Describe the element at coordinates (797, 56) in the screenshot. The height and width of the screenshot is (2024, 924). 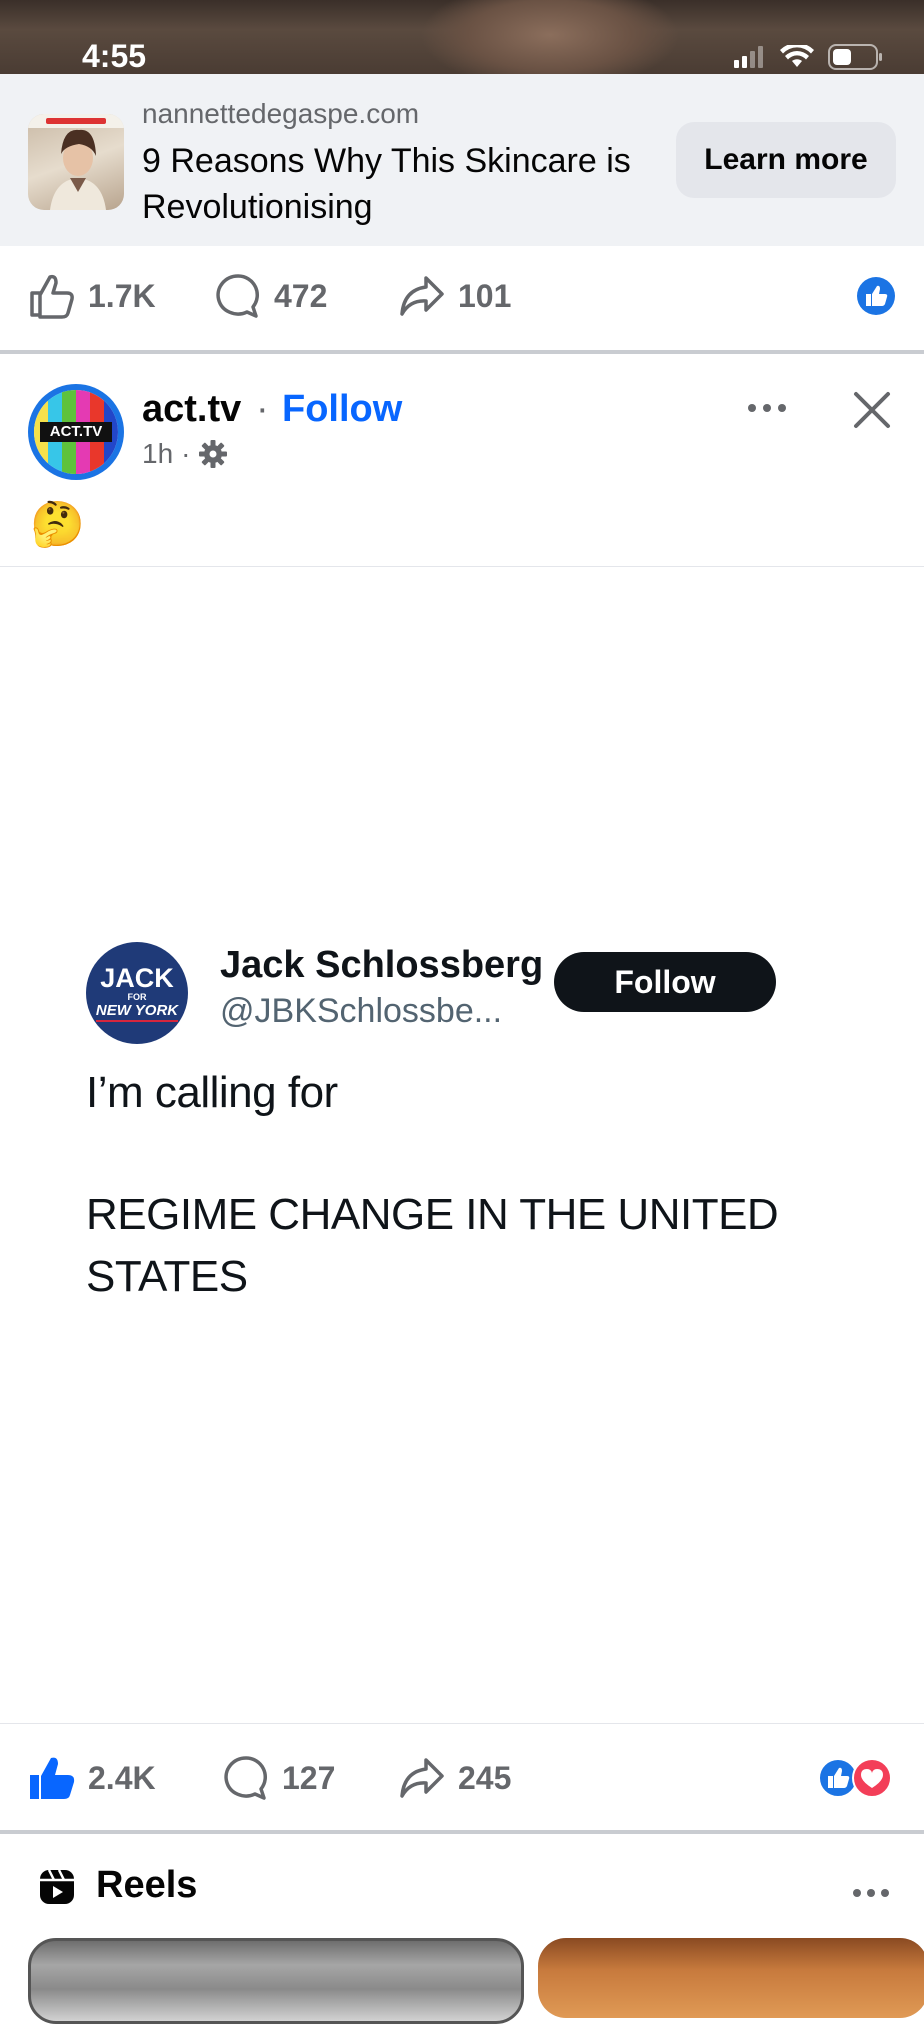
I see `wifi-icon` at that location.